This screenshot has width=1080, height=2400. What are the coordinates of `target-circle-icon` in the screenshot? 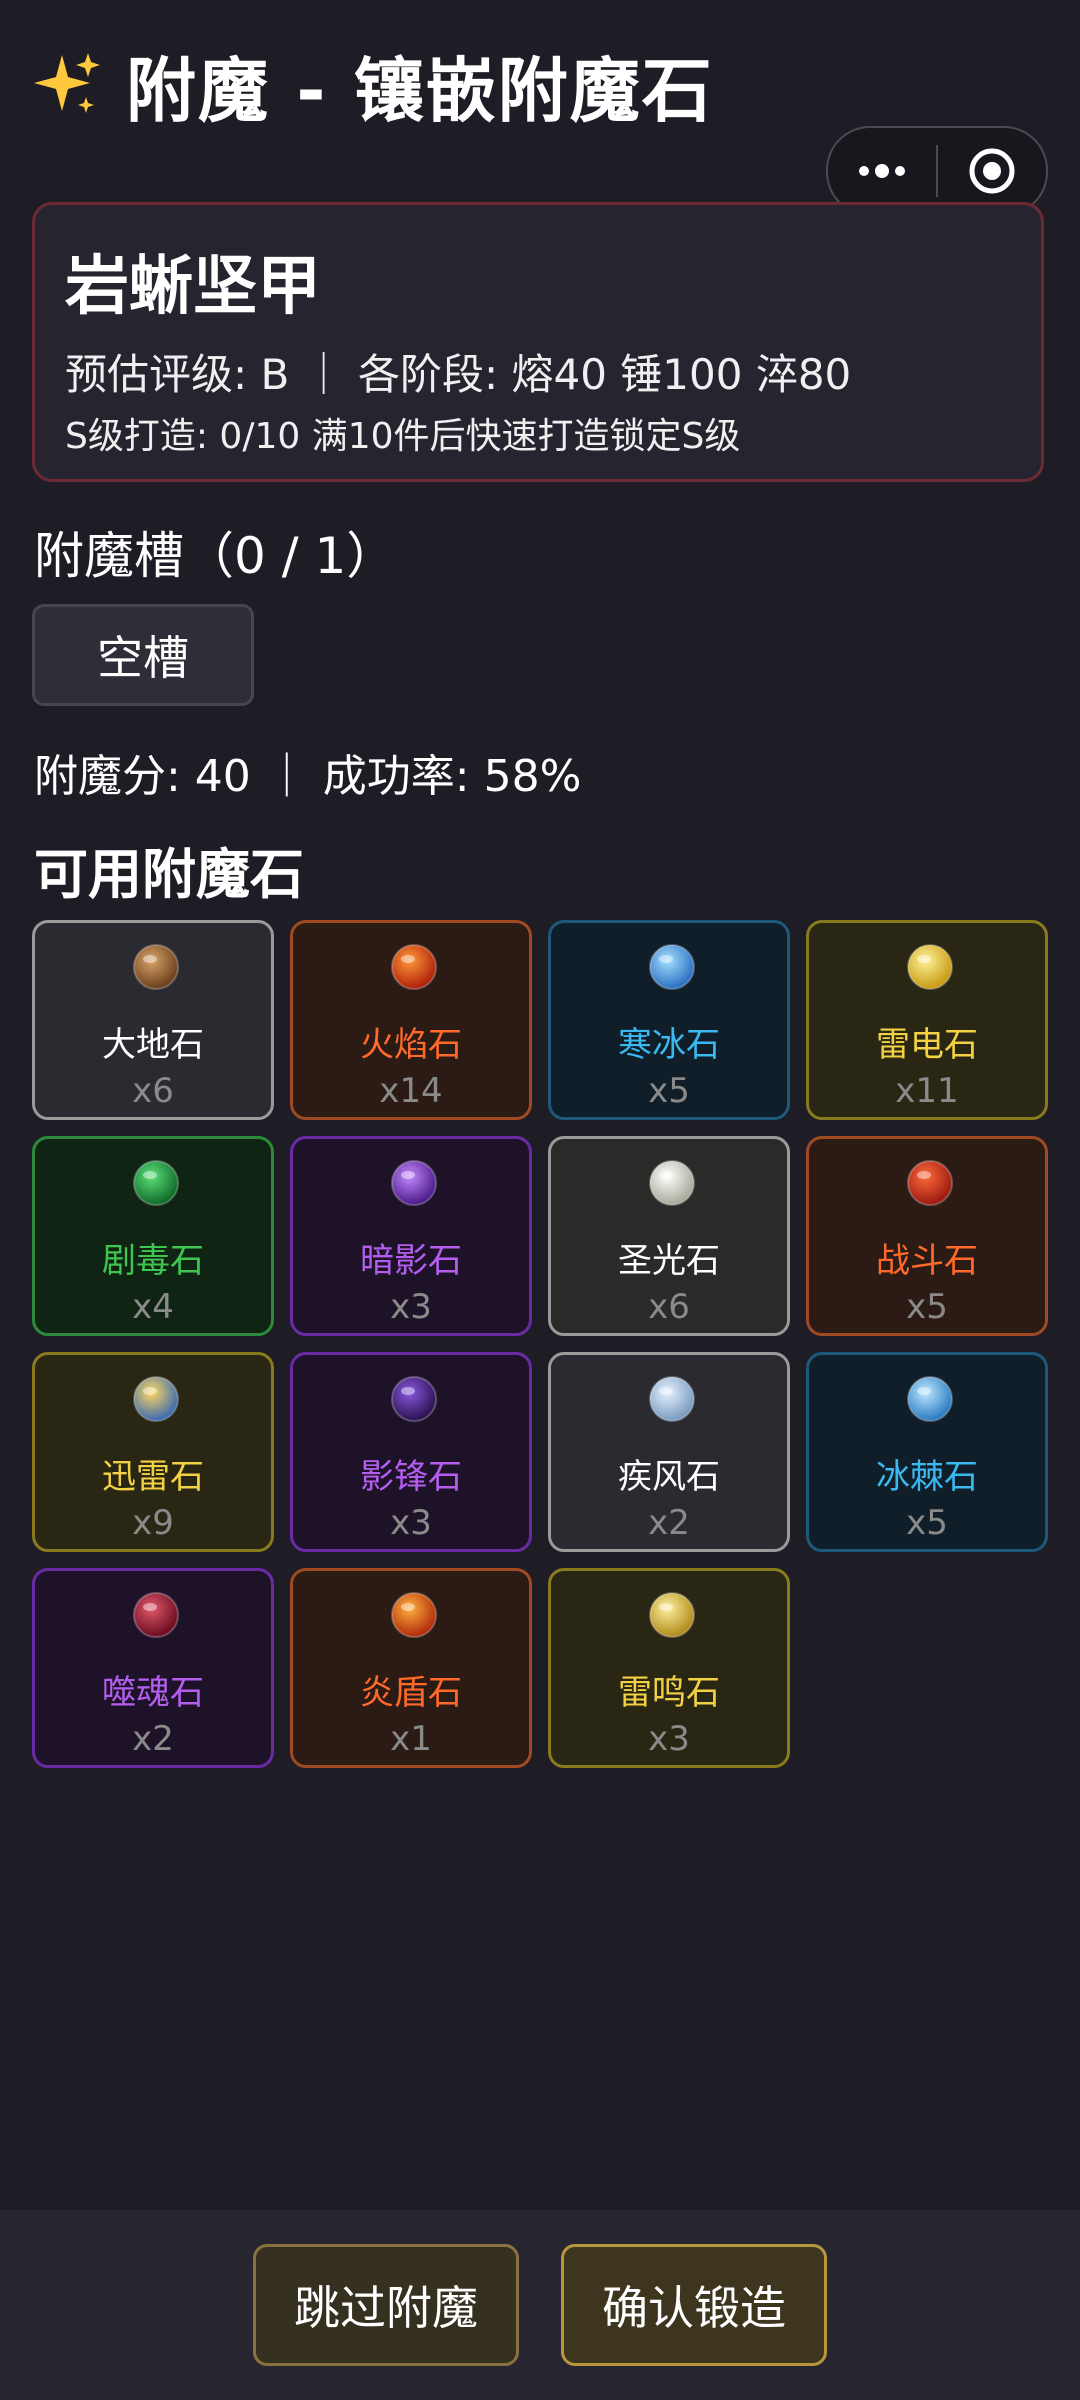 It's located at (992, 171).